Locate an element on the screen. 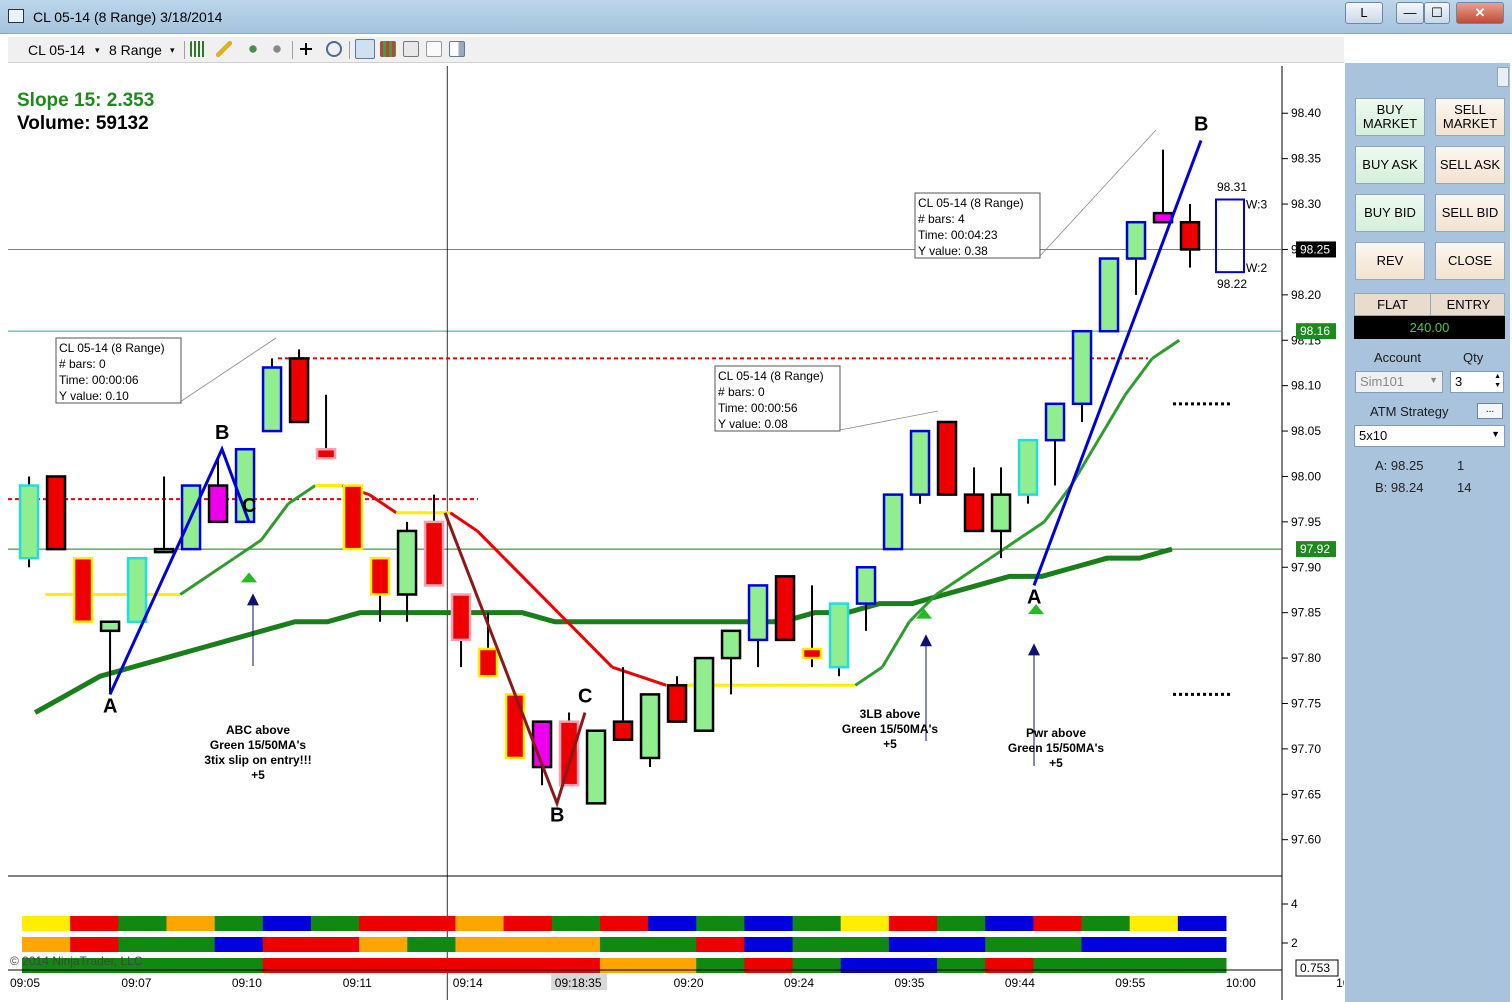 The image size is (1512, 1002). time-tick-label: 09:05 is located at coordinates (25, 983).